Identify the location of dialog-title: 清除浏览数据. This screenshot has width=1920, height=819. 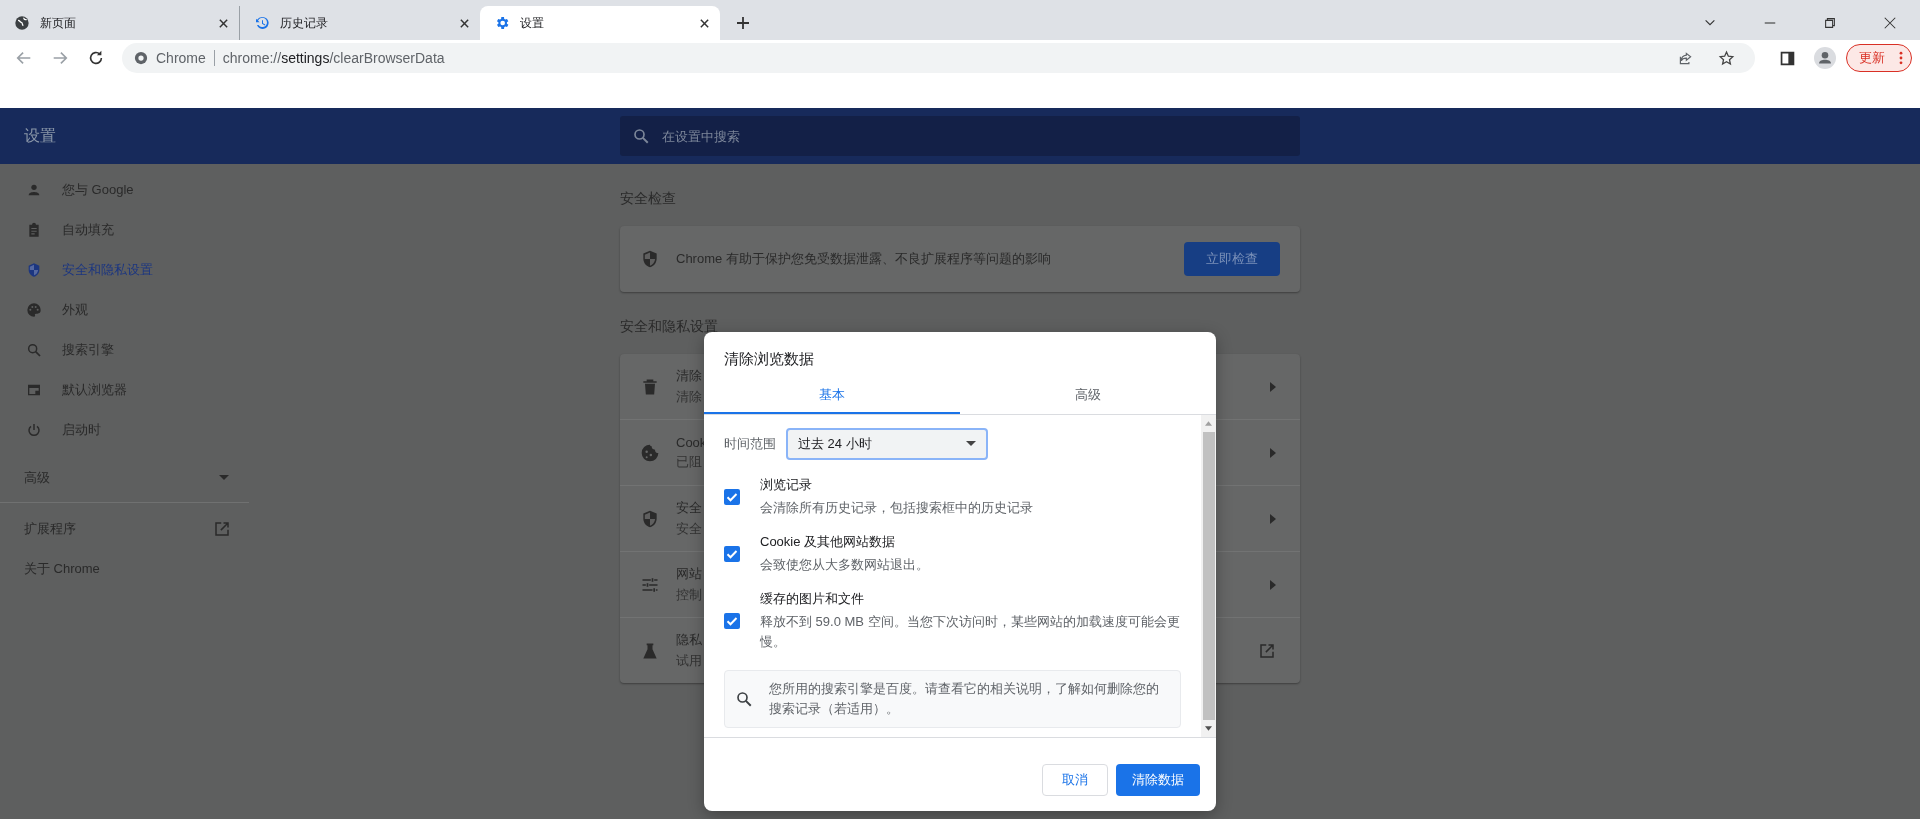
(769, 359).